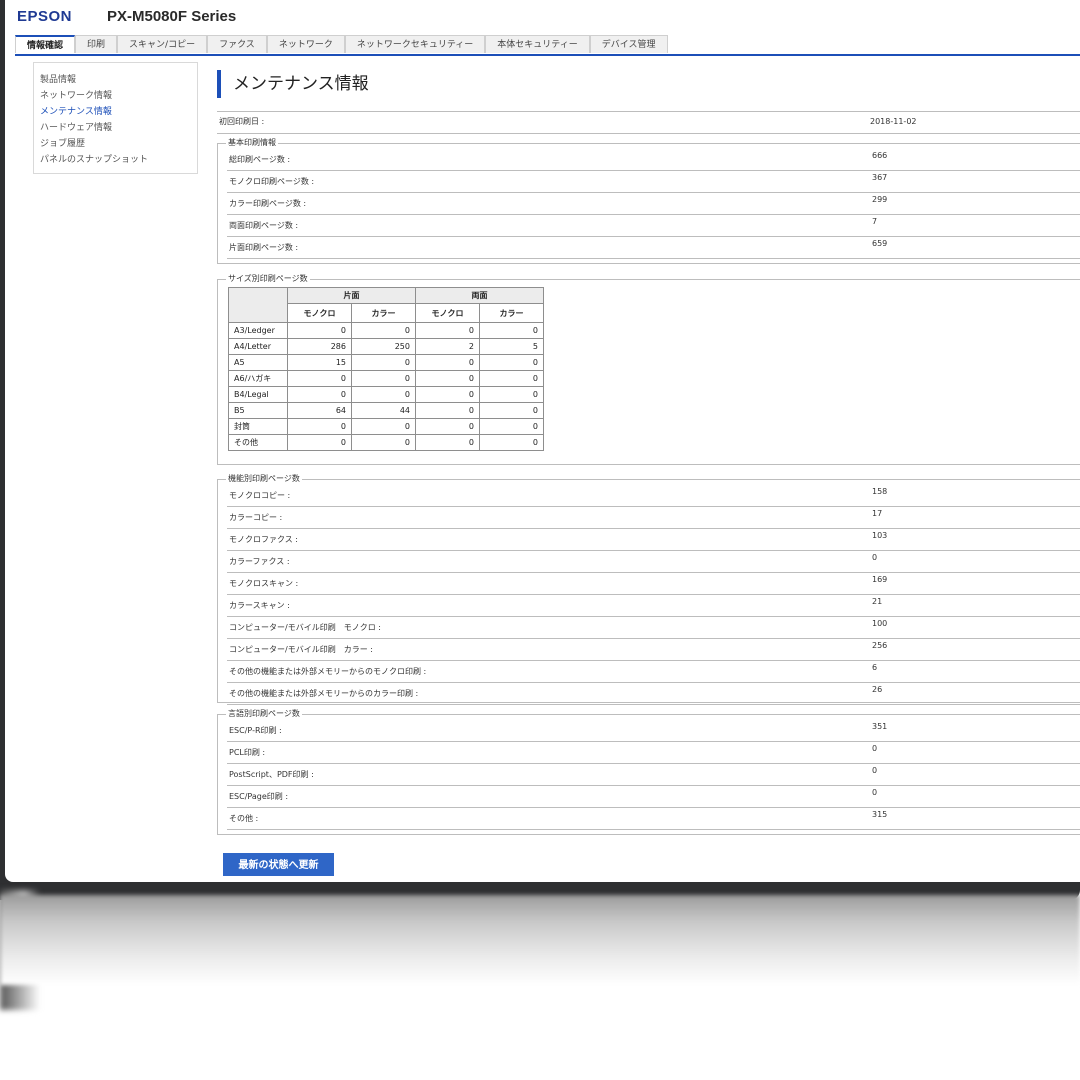 The height and width of the screenshot is (1080, 1080). What do you see at coordinates (252, 142) in the screenshot?
I see `basic-print-info-legend: 基本印刷情報` at bounding box center [252, 142].